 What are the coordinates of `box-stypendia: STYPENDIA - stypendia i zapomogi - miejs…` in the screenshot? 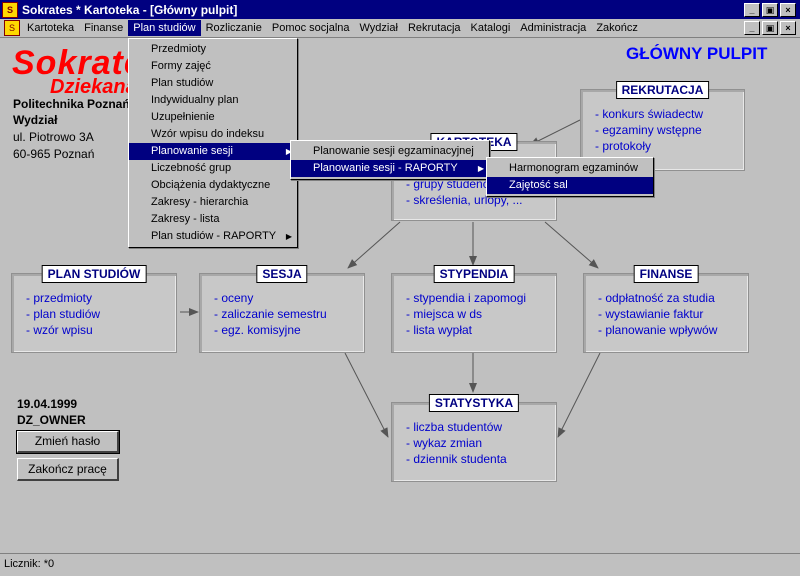 It's located at (474, 309).